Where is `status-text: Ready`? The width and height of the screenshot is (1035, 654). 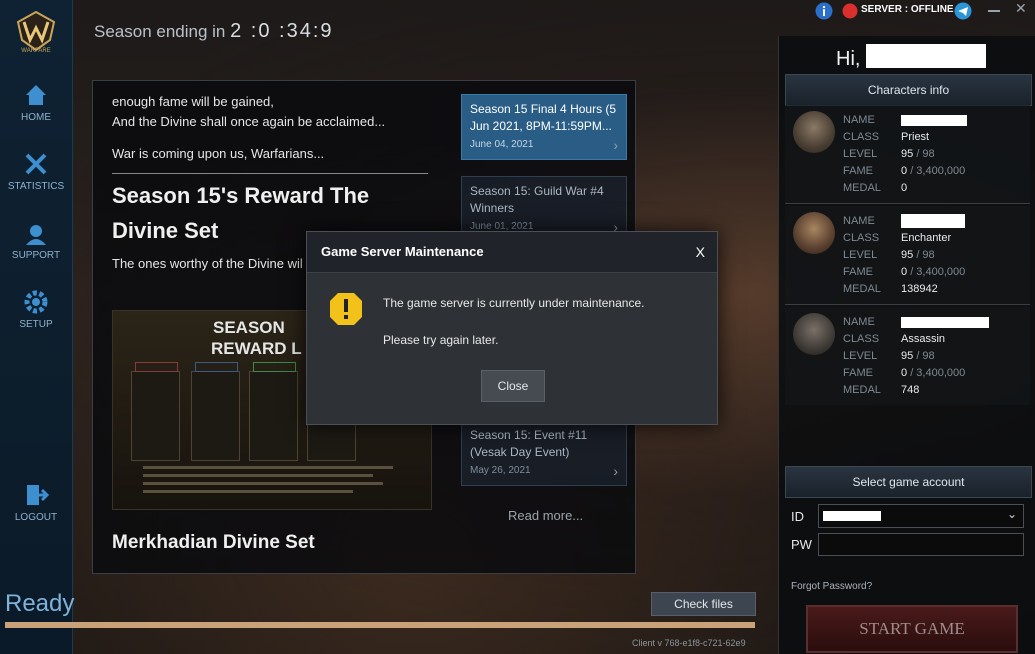
status-text: Ready is located at coordinates (40, 603).